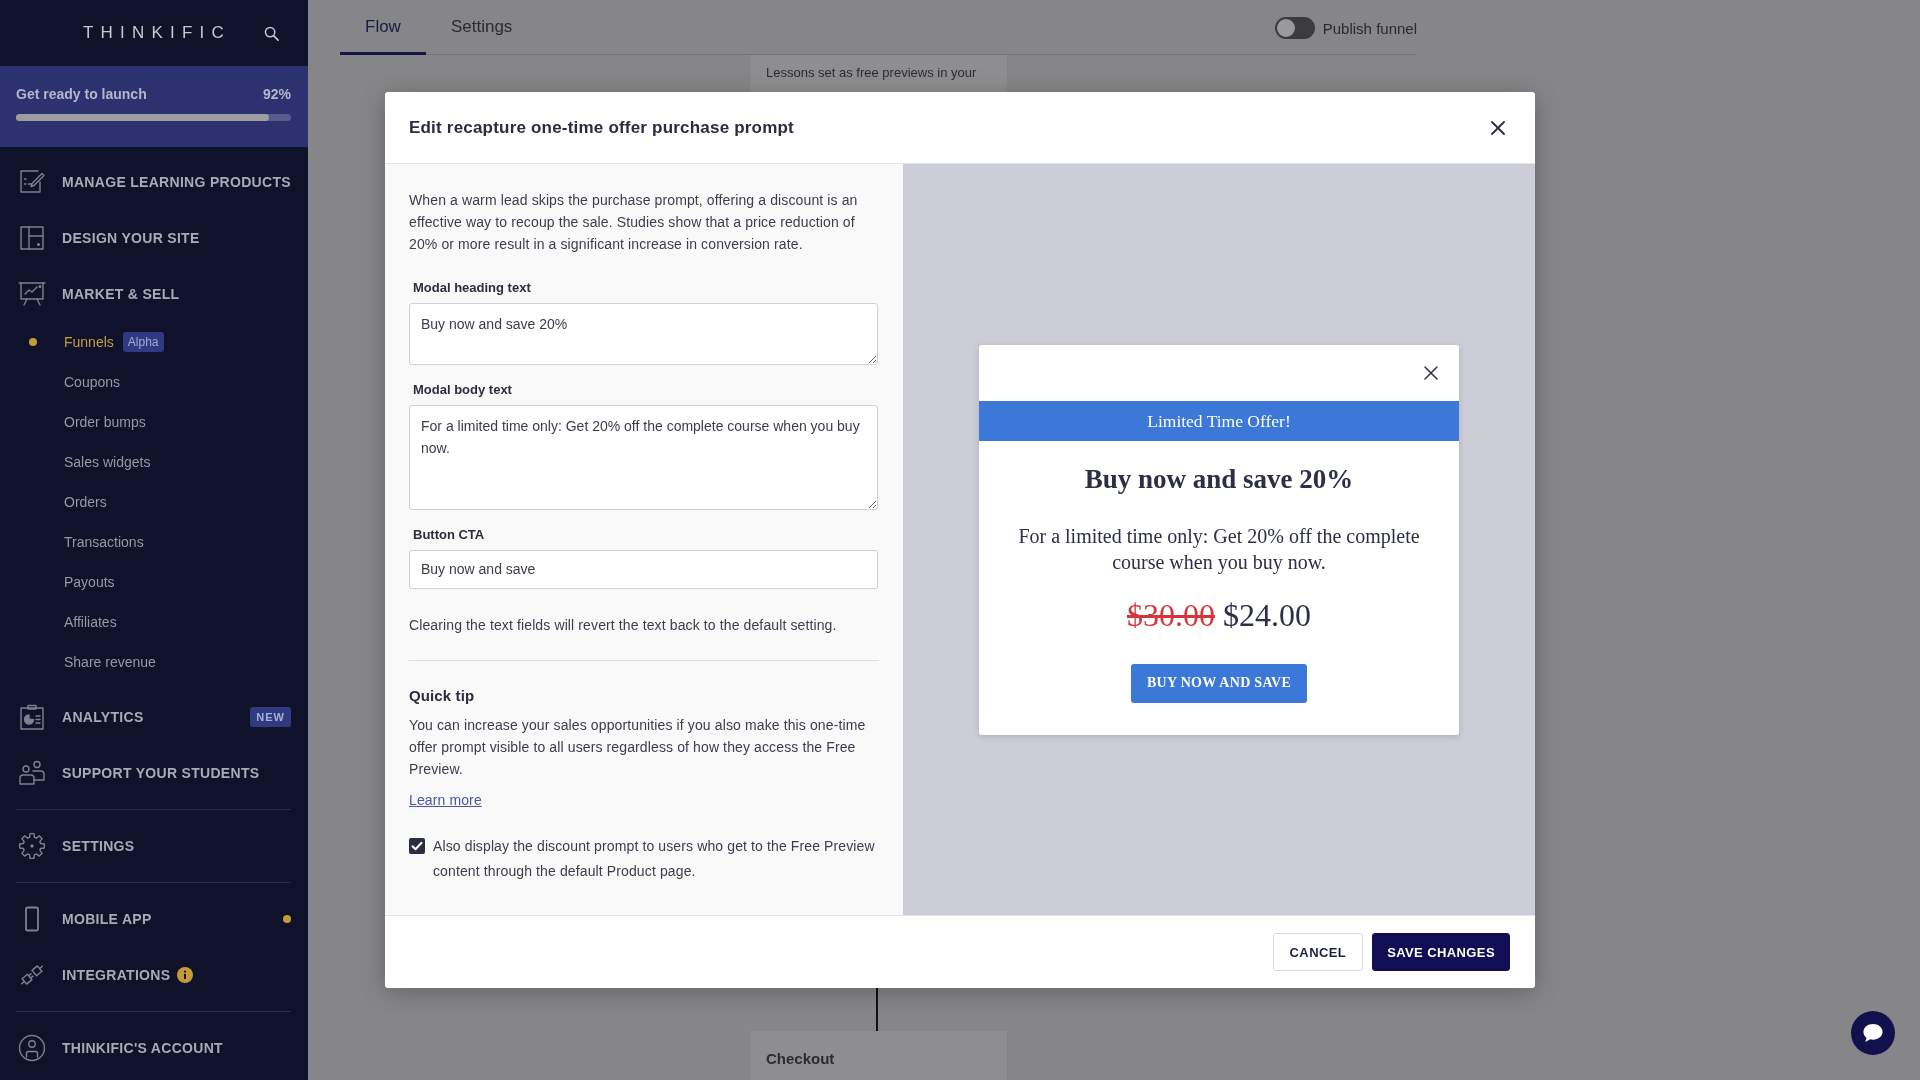 The image size is (1920, 1080). What do you see at coordinates (654, 859) in the screenshot?
I see `checkbox-label: Also display the discount prompt to users who get to the Free Preview content through the default Product page.` at bounding box center [654, 859].